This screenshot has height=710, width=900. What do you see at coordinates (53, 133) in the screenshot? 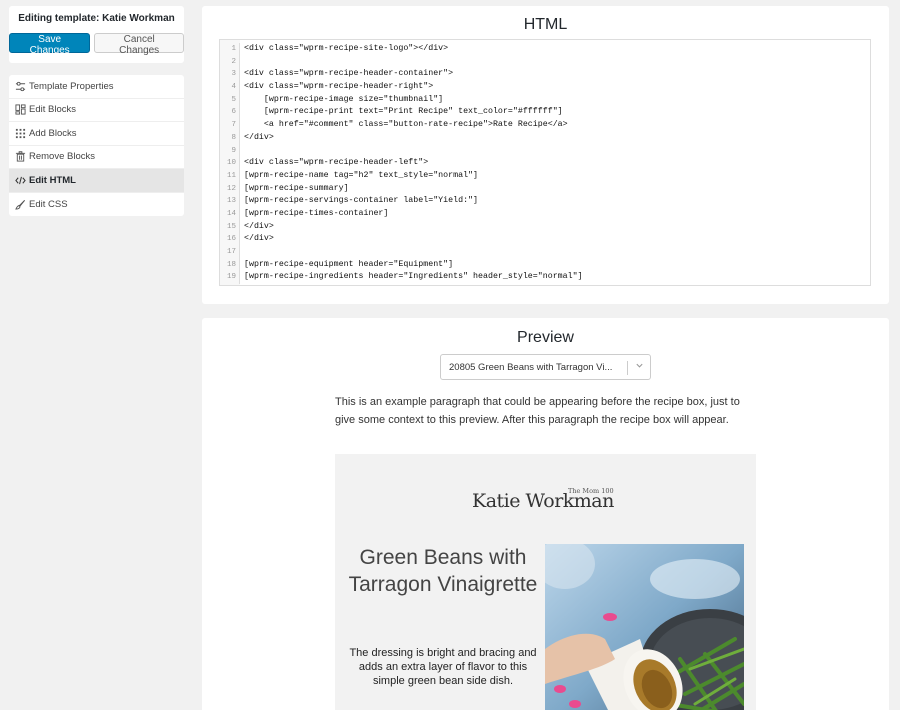
I see `menu-item-label: Add Blocks` at bounding box center [53, 133].